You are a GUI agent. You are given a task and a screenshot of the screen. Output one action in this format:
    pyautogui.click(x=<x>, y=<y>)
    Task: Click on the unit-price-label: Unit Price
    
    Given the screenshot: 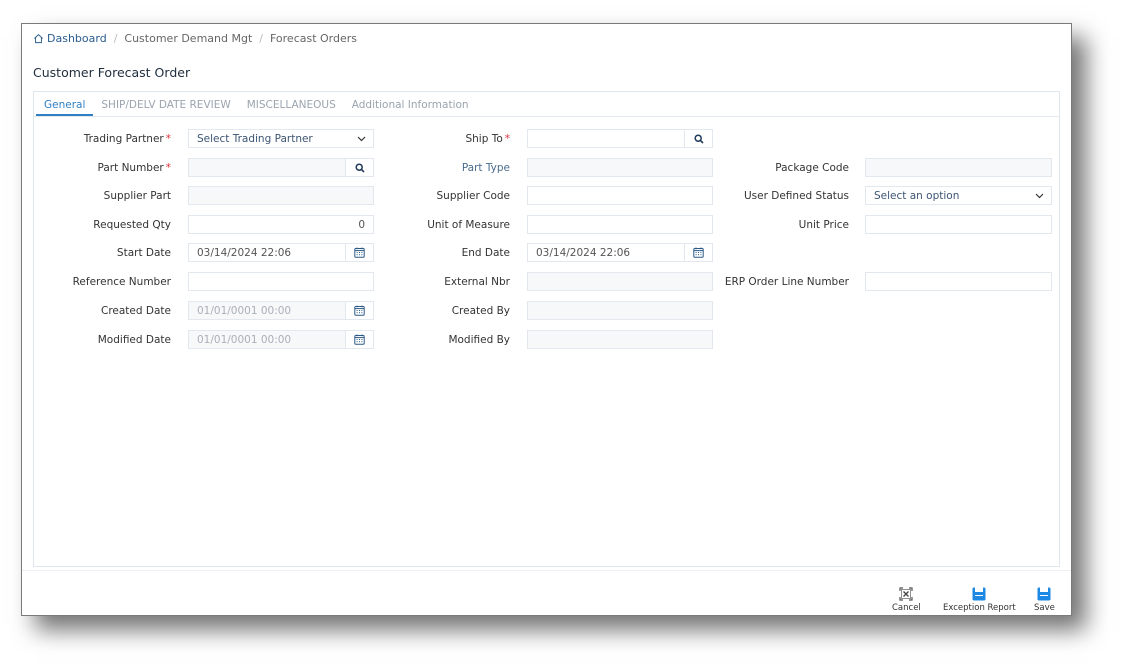 What is the action you would take?
    pyautogui.click(x=823, y=225)
    